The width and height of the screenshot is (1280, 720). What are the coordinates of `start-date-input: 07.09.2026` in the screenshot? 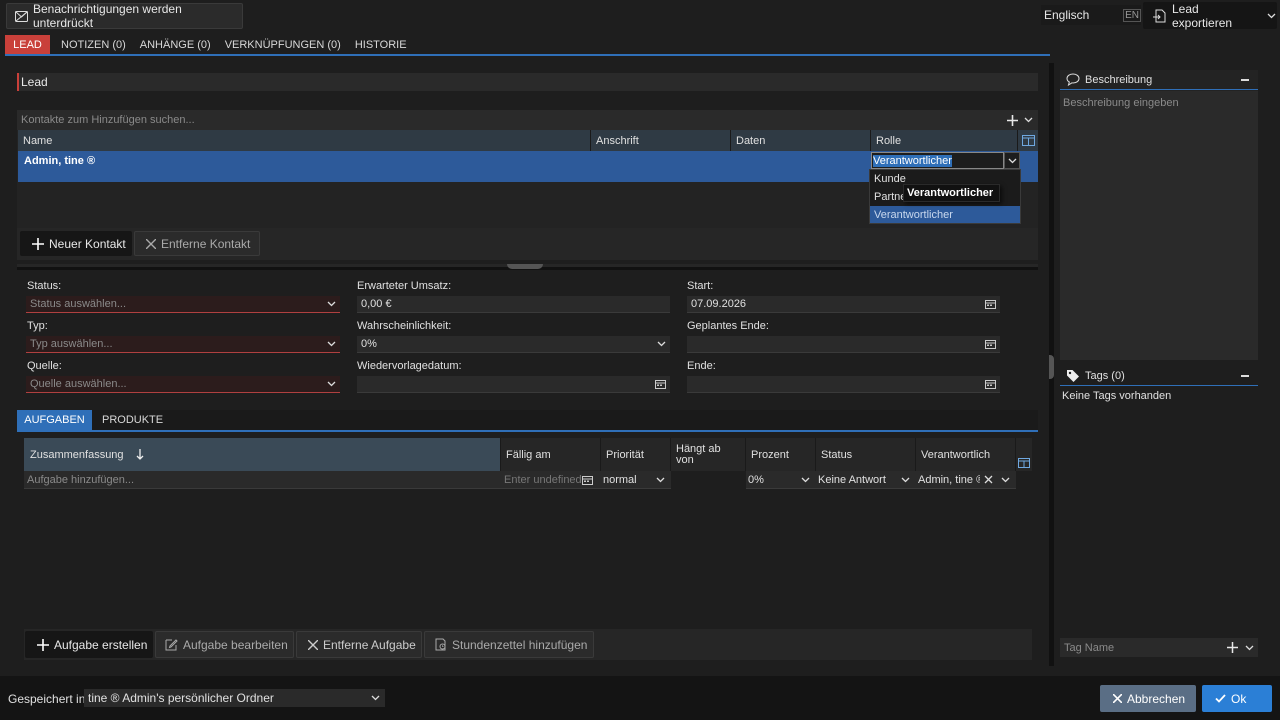 It's located at (843, 304).